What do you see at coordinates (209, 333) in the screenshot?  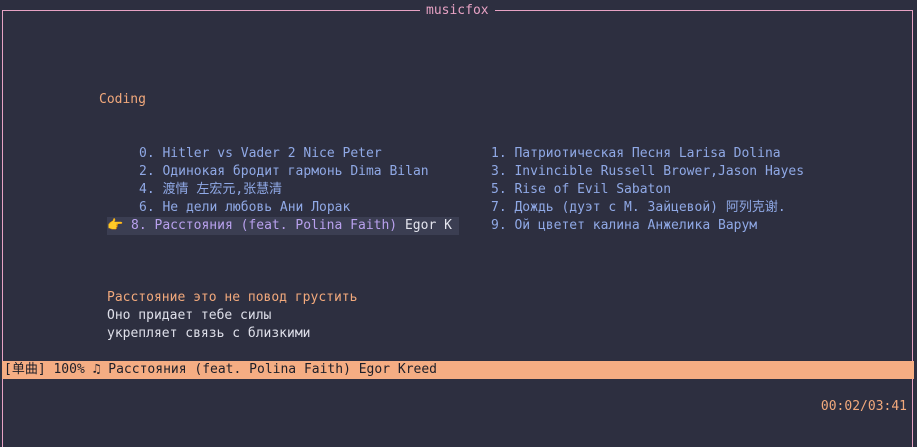 I see `lyric-next-2: укрепляет связь с близкими` at bounding box center [209, 333].